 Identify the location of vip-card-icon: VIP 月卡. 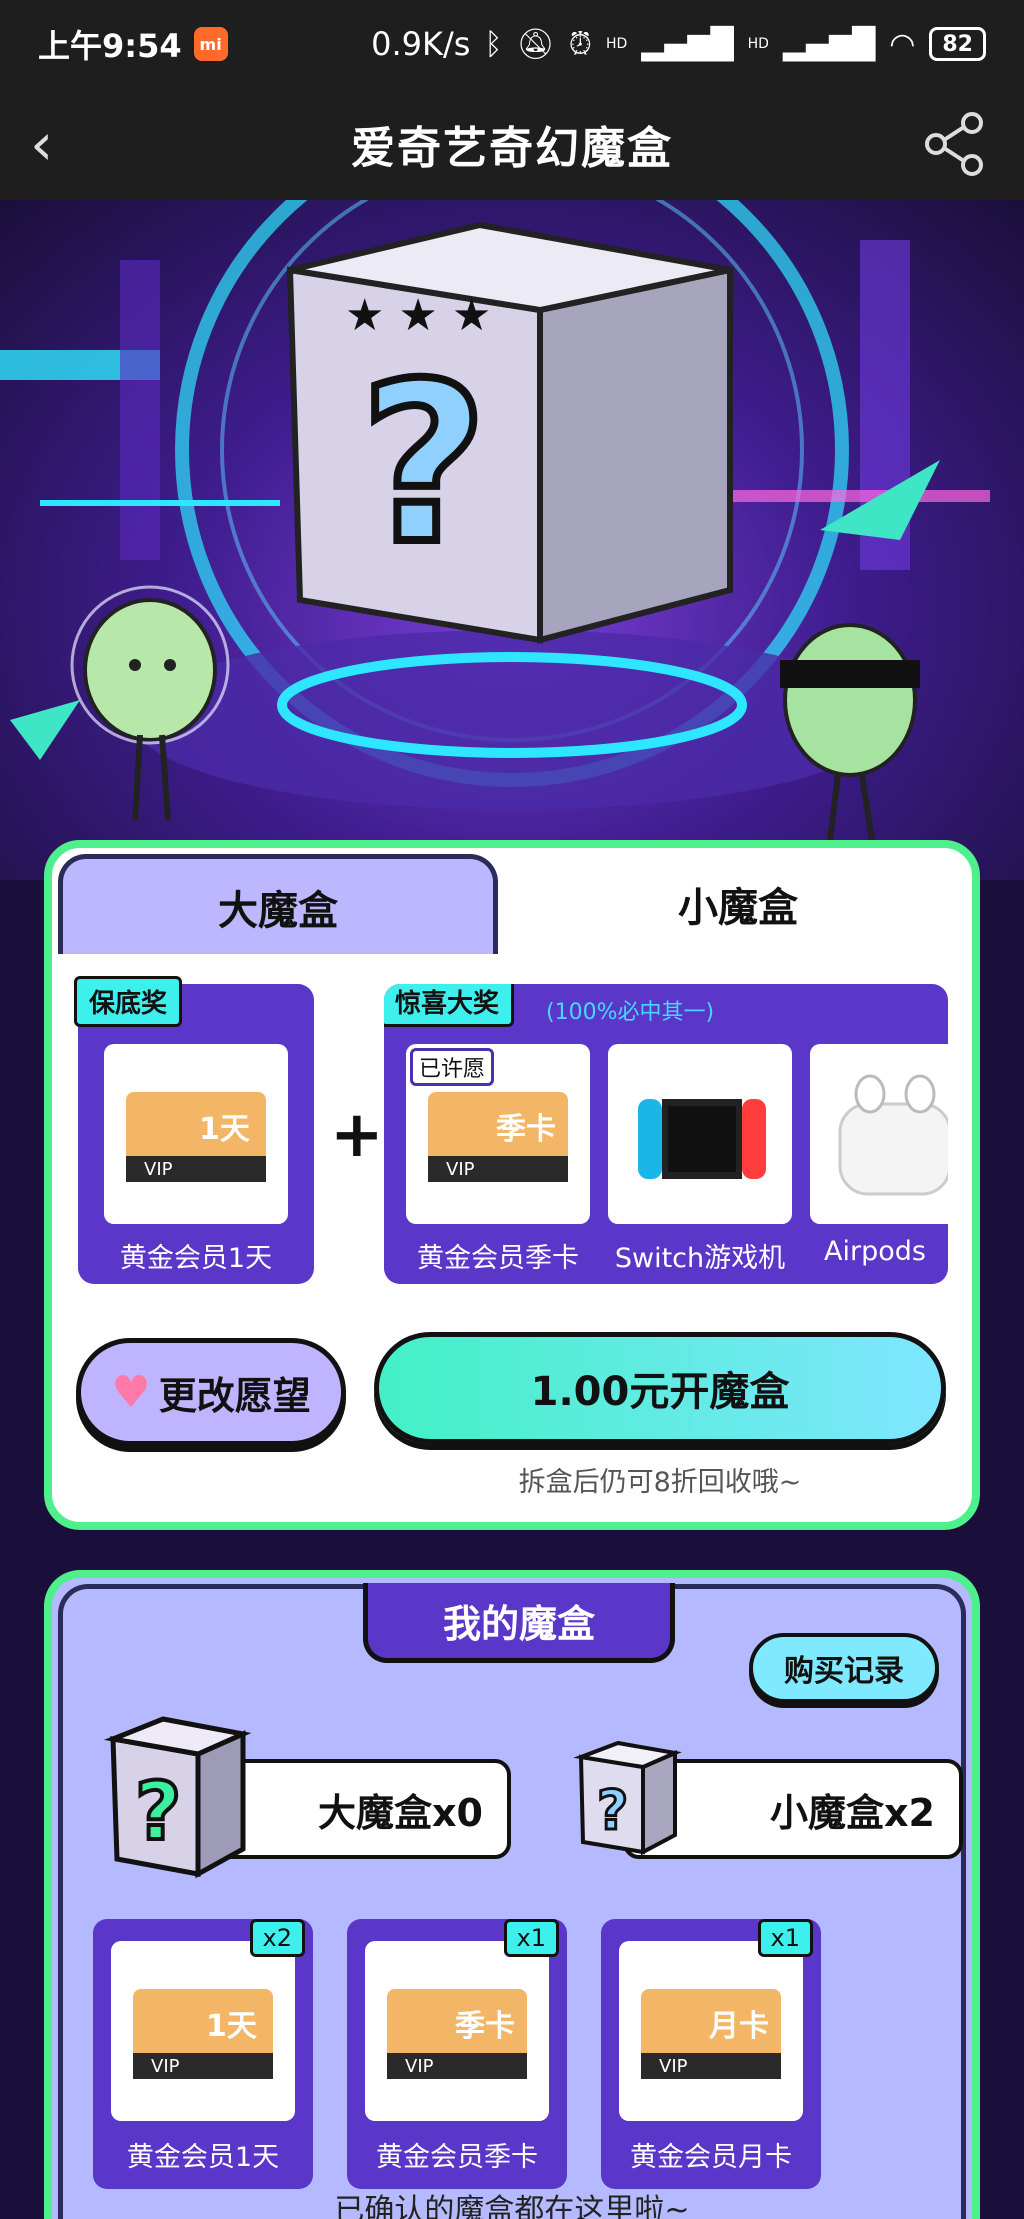
(711, 2034).